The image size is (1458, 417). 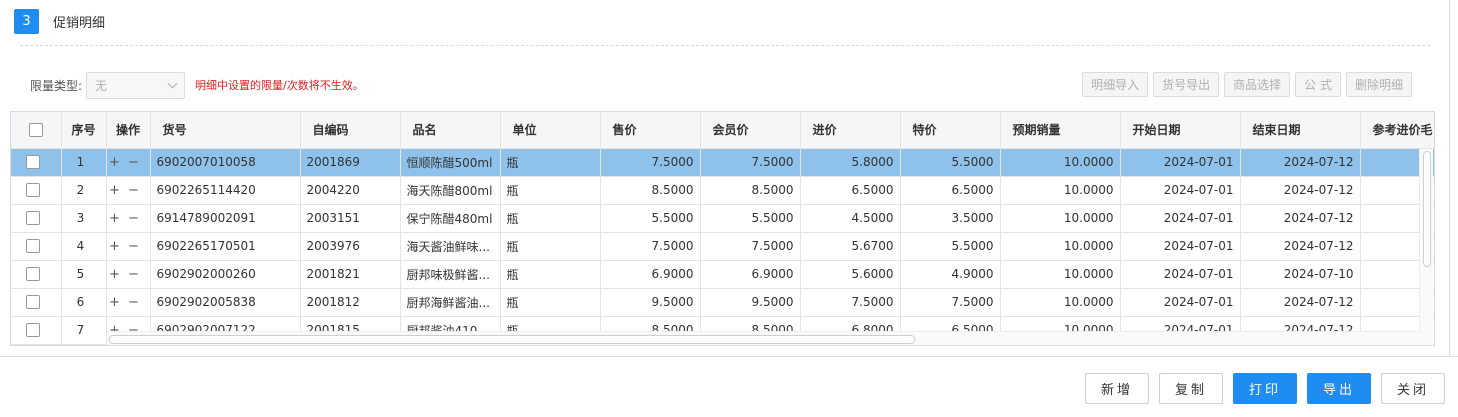 I want to click on select-all-cell, so click(x=36, y=130).